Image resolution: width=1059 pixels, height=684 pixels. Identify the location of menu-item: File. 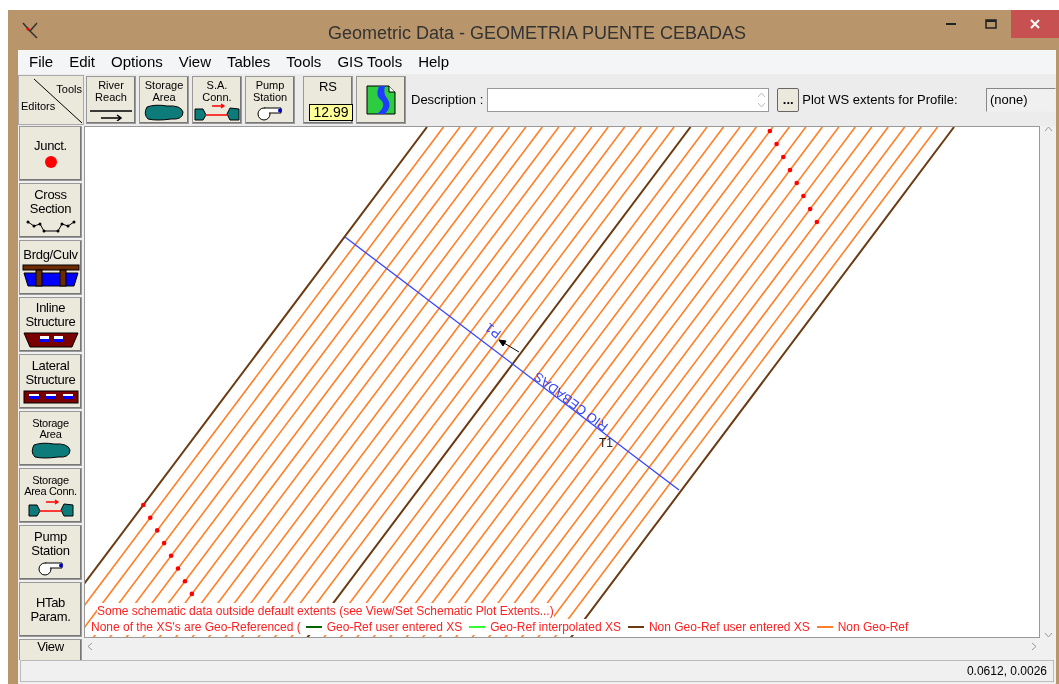
(41, 62).